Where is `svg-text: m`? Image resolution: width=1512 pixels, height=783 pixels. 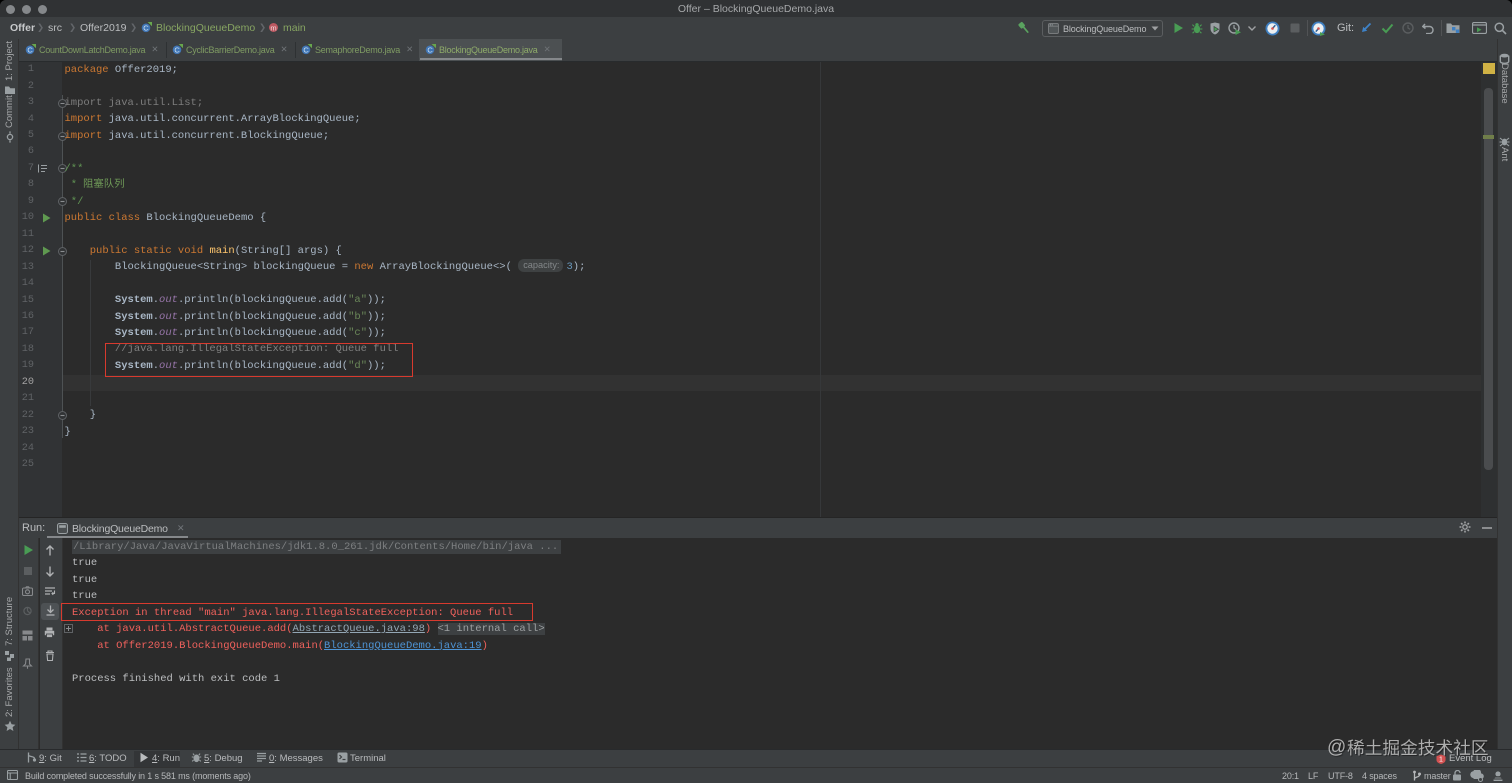
svg-text: m is located at coordinates (273, 27).